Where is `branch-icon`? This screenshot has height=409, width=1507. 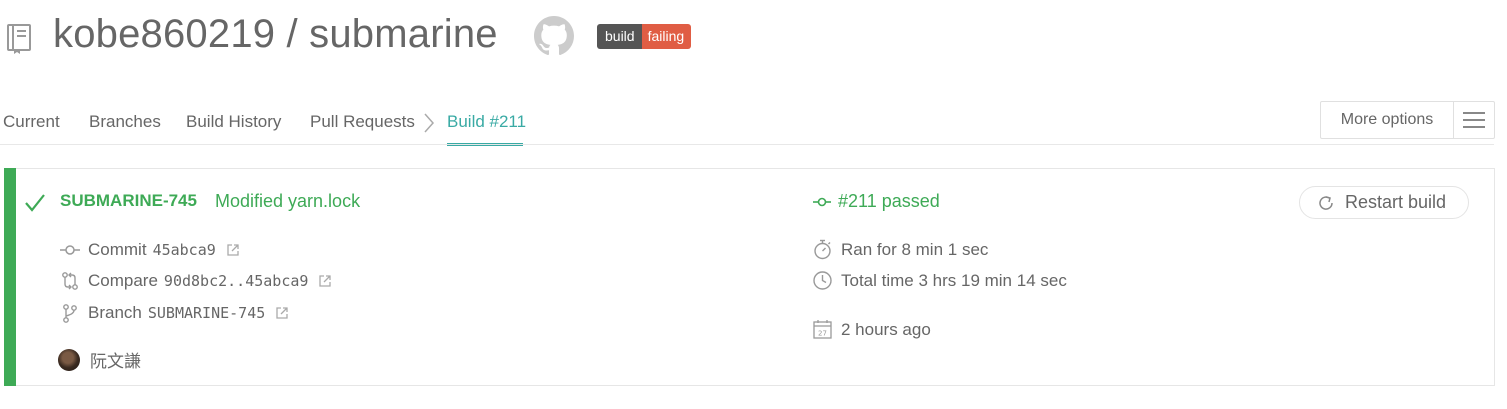
branch-icon is located at coordinates (70, 313).